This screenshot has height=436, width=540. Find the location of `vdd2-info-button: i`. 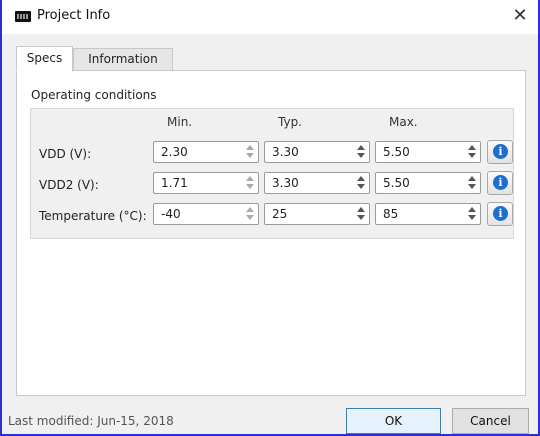

vdd2-info-button: i is located at coordinates (500, 183).